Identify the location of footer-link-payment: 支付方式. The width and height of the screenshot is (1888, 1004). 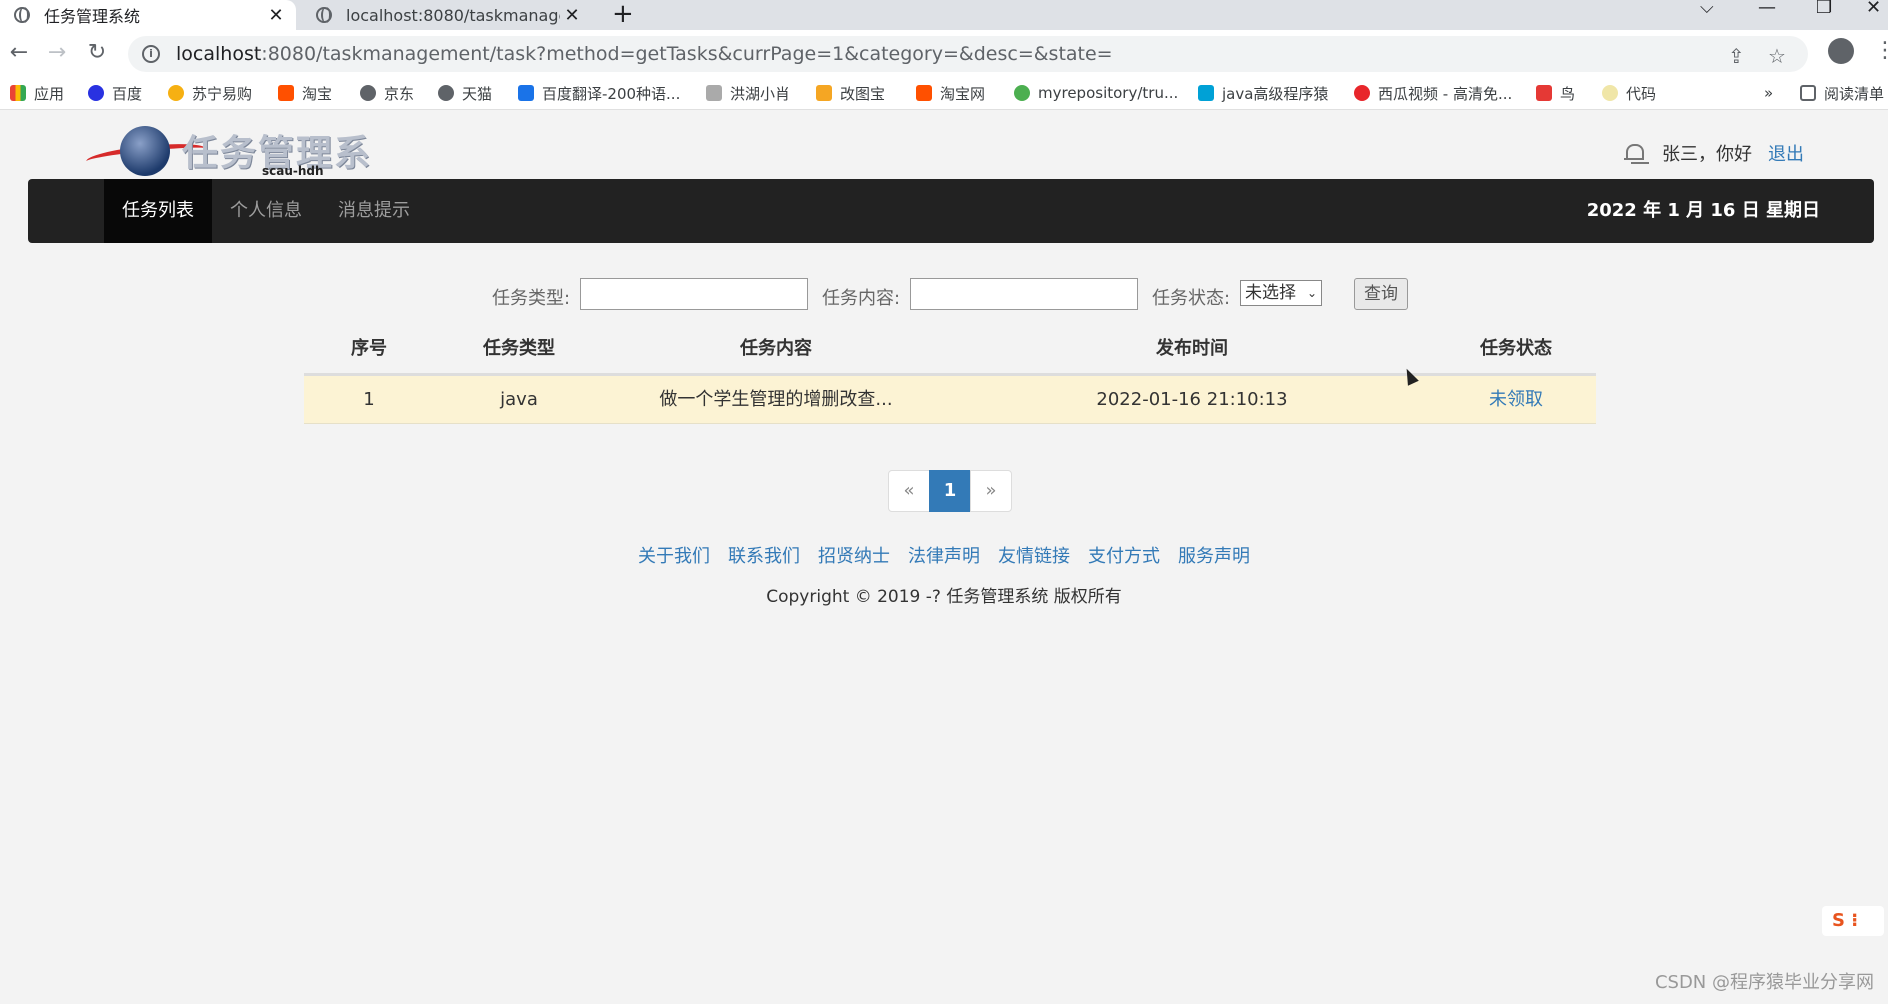
(1124, 555).